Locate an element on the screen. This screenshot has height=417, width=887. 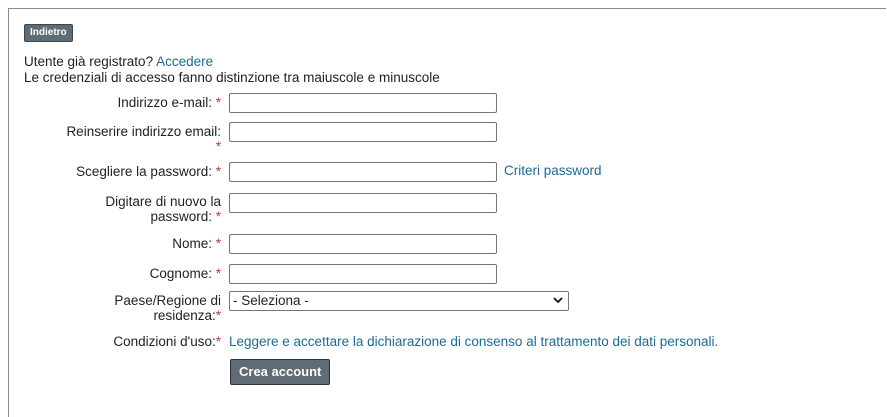
email-confirm-field is located at coordinates (363, 132).